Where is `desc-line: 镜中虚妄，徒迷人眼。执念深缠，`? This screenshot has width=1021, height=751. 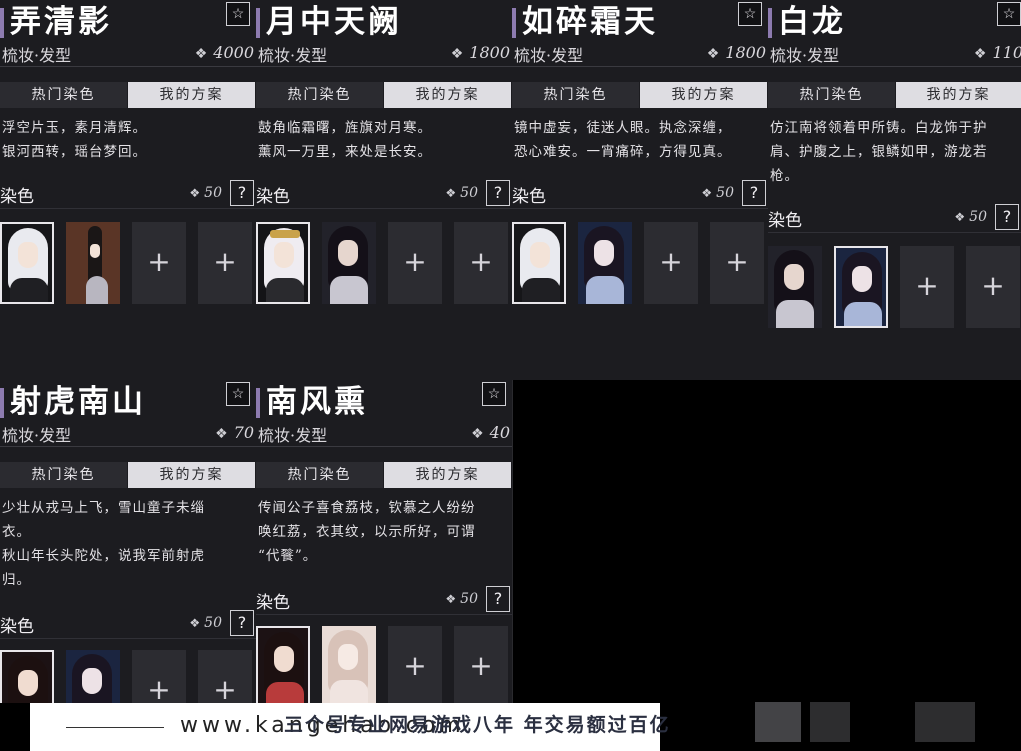
desc-line: 镜中虚妄，徒迷人眼。执念深缠， is located at coordinates (623, 128).